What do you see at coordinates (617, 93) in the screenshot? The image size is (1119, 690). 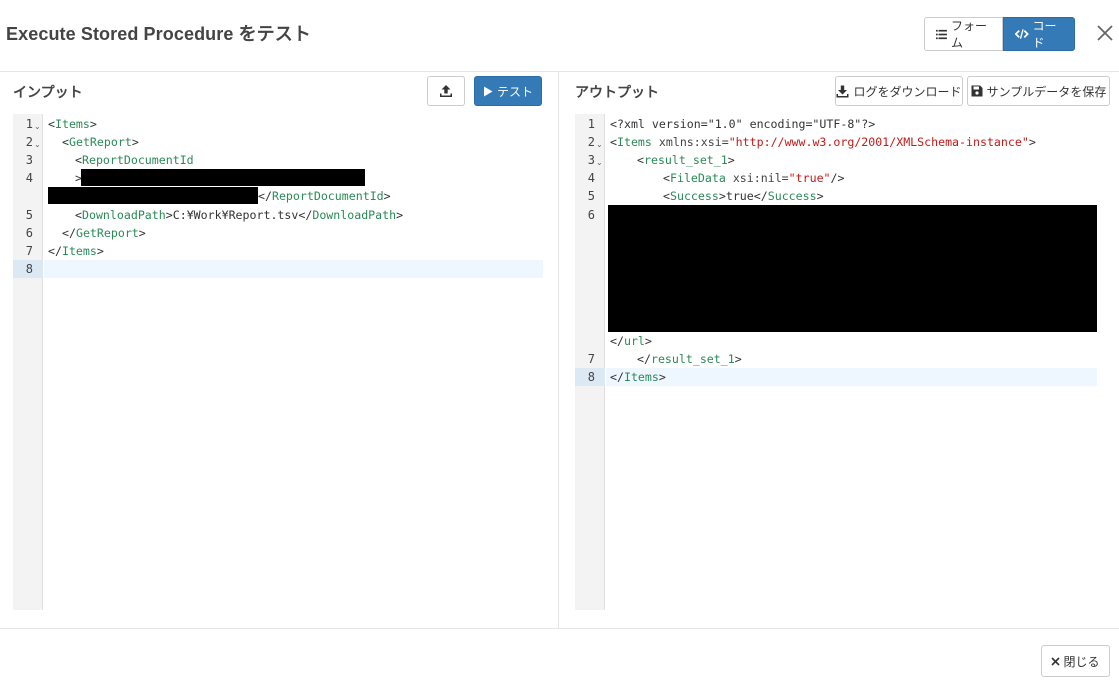 I see `output-panel-title: アウトプット` at bounding box center [617, 93].